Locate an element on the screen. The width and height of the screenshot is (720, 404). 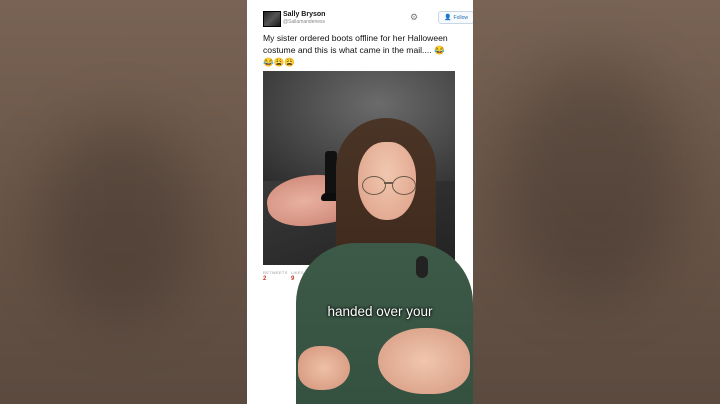
likes-count: 9 is located at coordinates (292, 279).